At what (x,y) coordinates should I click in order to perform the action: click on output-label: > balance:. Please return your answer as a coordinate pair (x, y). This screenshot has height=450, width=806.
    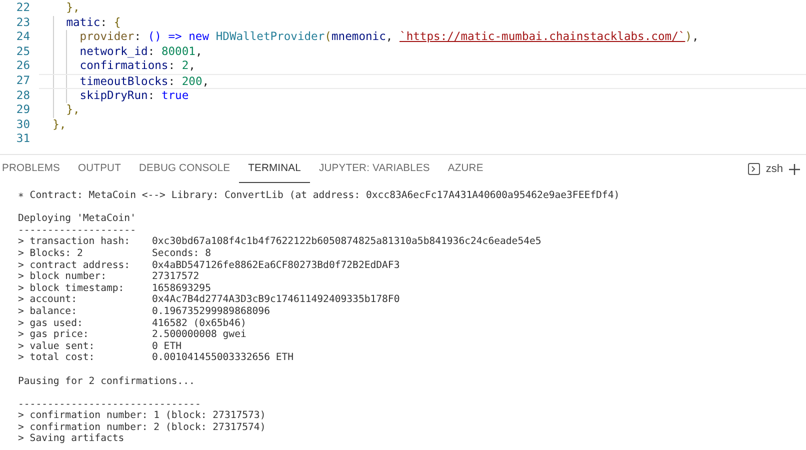
    Looking at the image, I should click on (48, 312).